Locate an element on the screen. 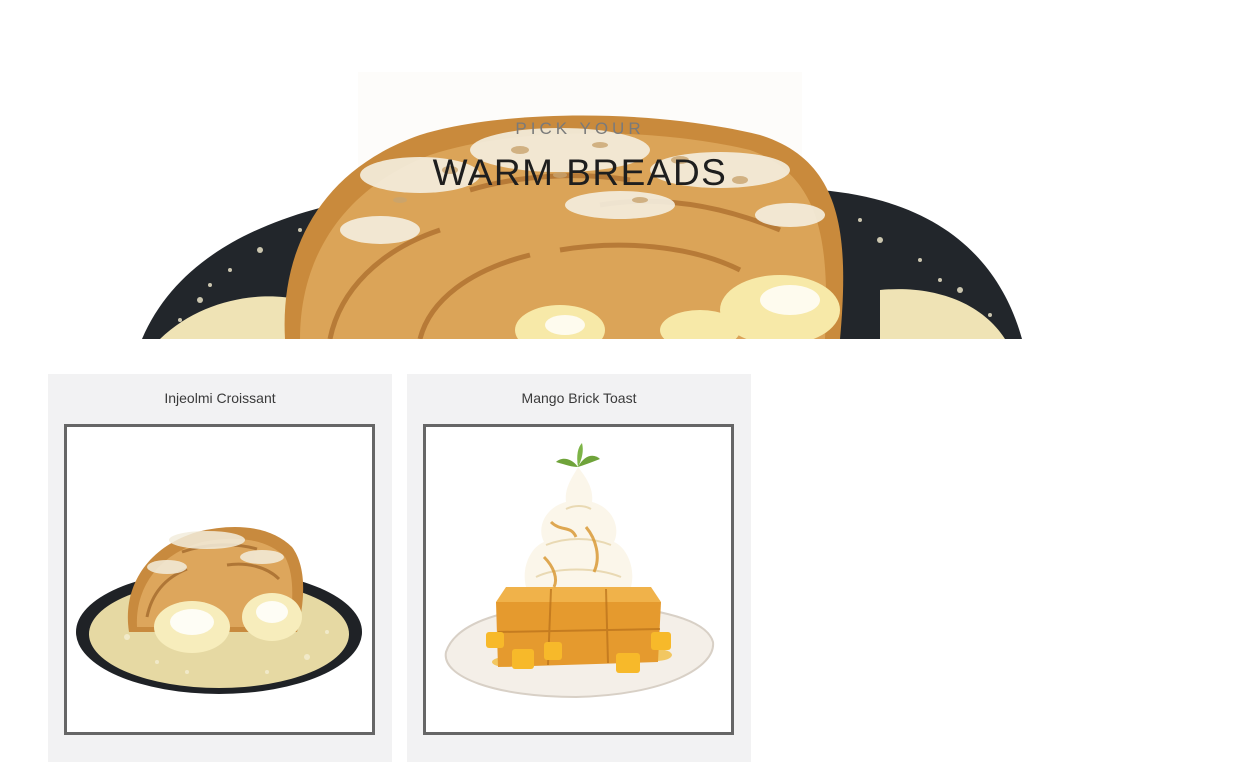 This screenshot has height=762, width=1241. product-card-injeolmi-croissant: Injeolmi Croissant is located at coordinates (220, 568).